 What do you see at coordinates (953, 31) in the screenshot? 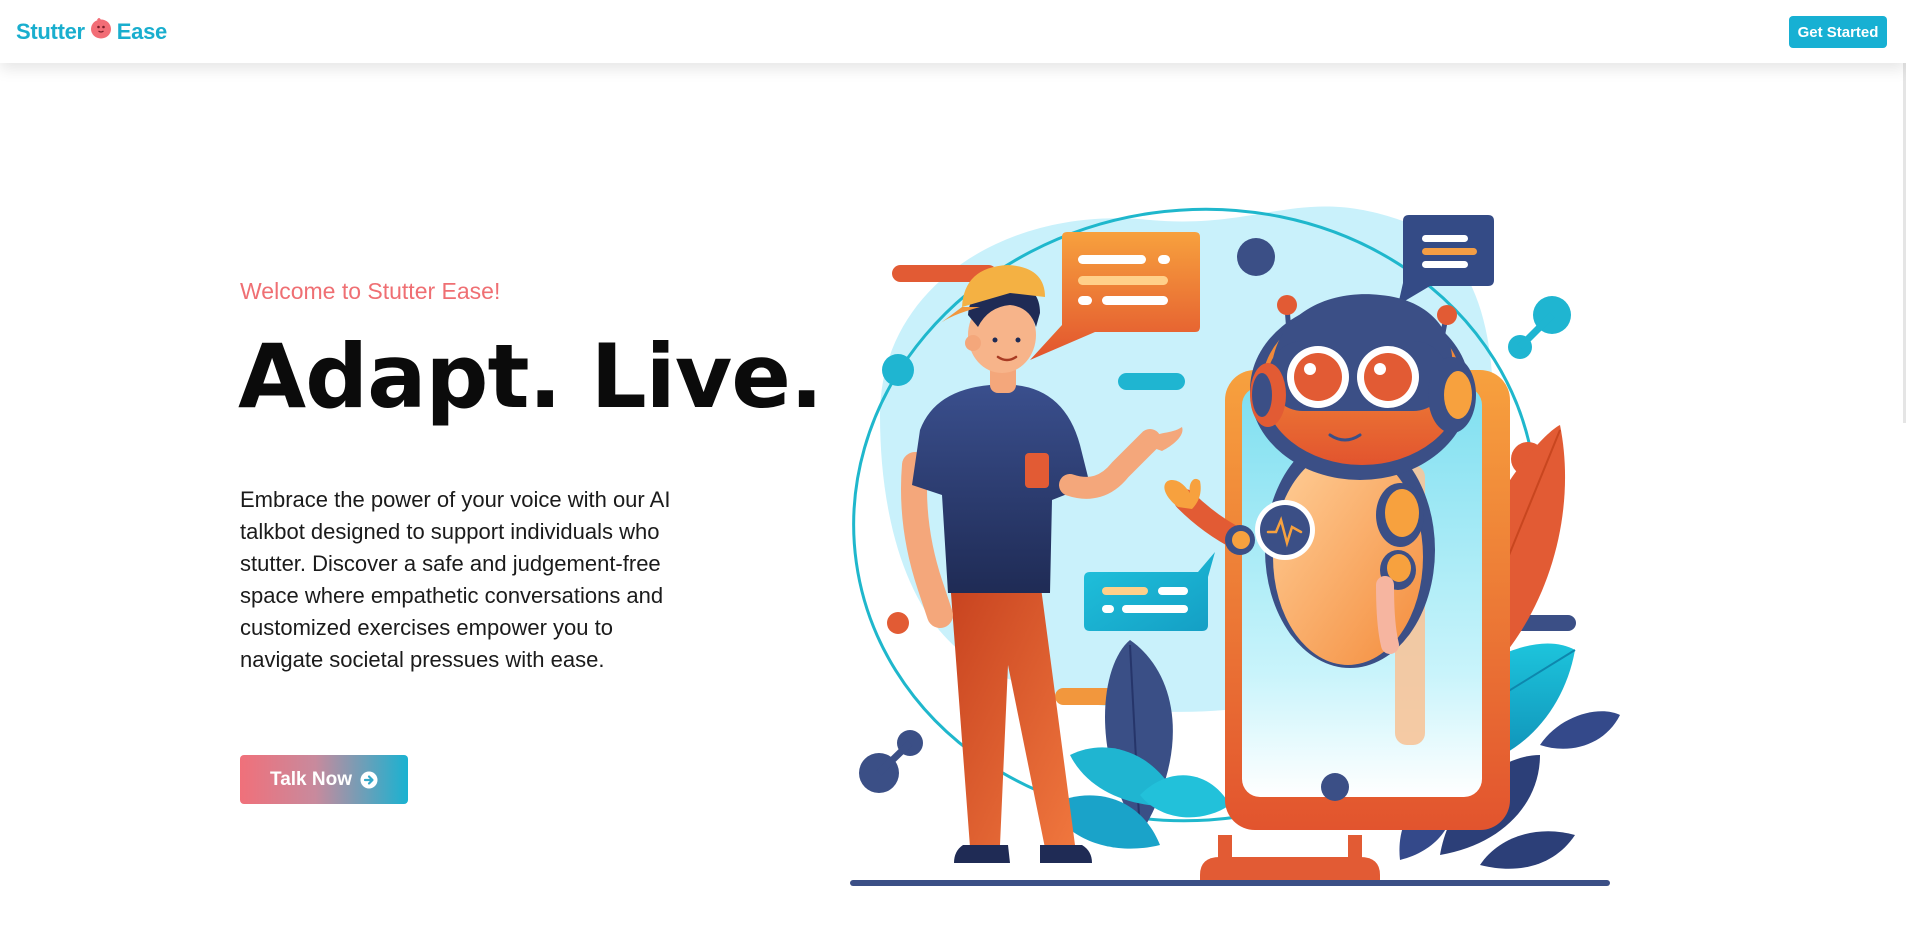
I see `navbar: Stutter Ease Get Started` at bounding box center [953, 31].